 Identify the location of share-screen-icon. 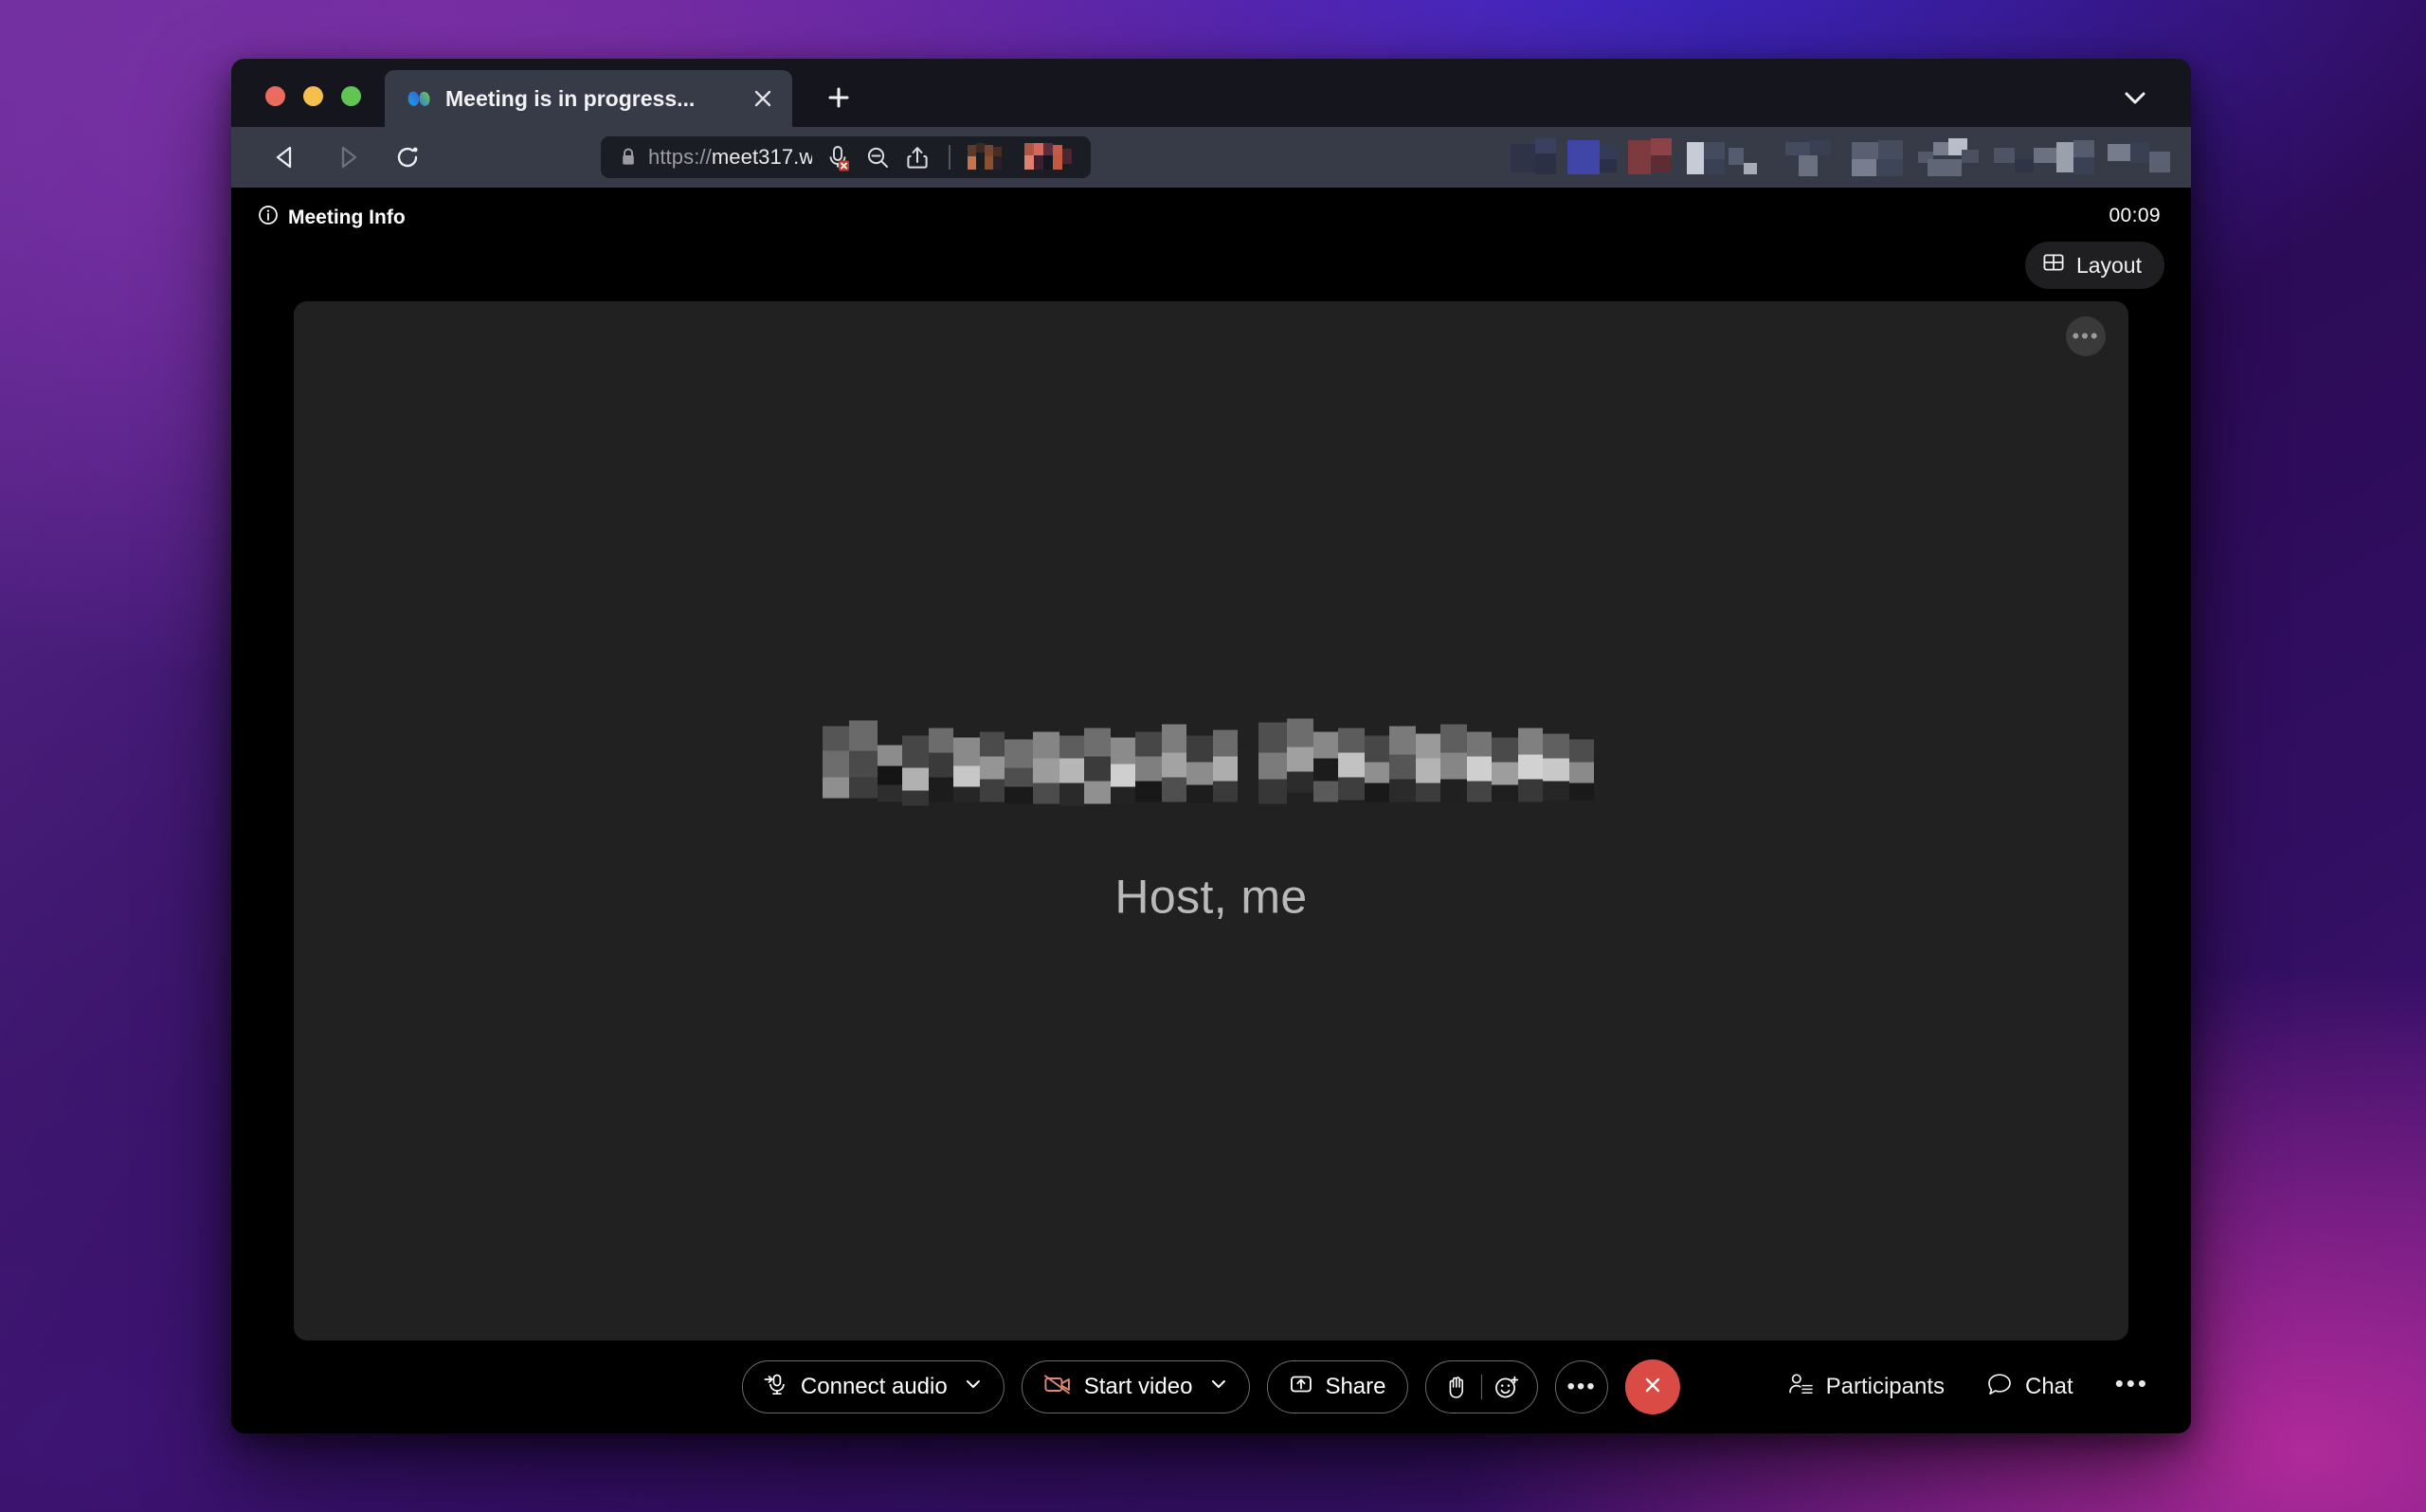
(1300, 1387).